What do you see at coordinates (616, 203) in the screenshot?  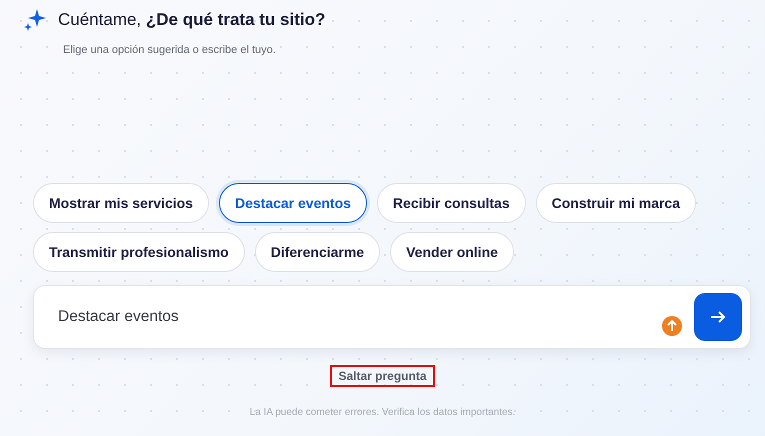 I see `option-chip: Construir mi marca` at bounding box center [616, 203].